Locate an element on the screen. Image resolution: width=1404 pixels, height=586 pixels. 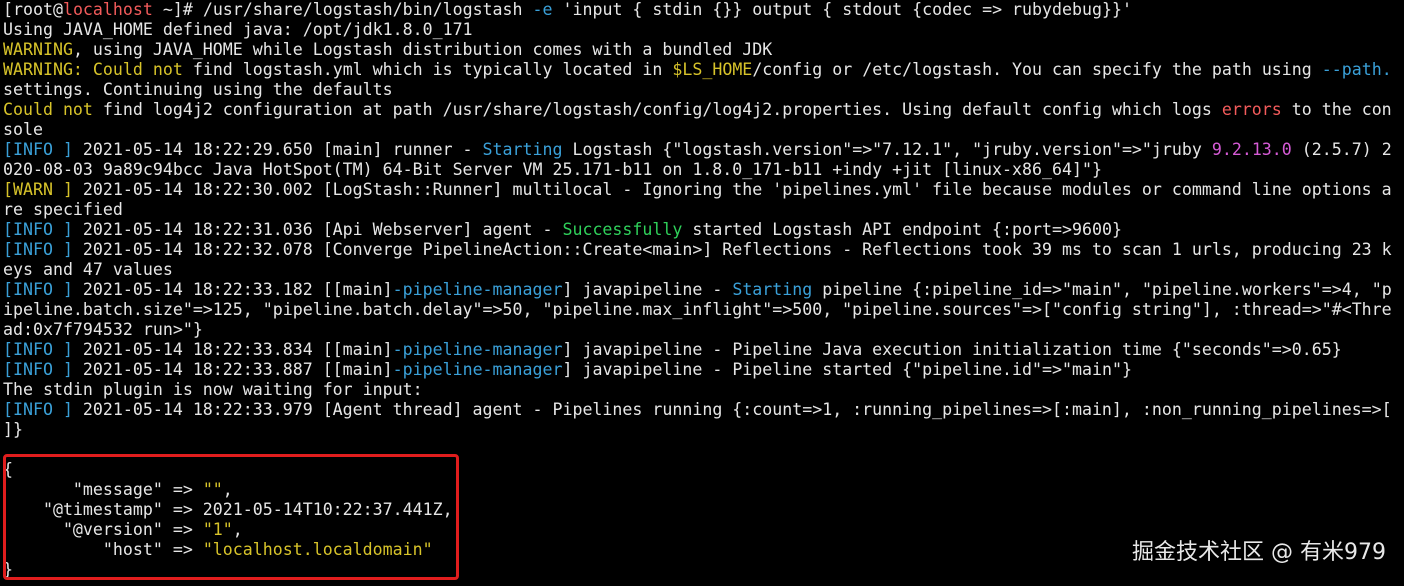
terminal-text-segment: sole is located at coordinates (23, 129).